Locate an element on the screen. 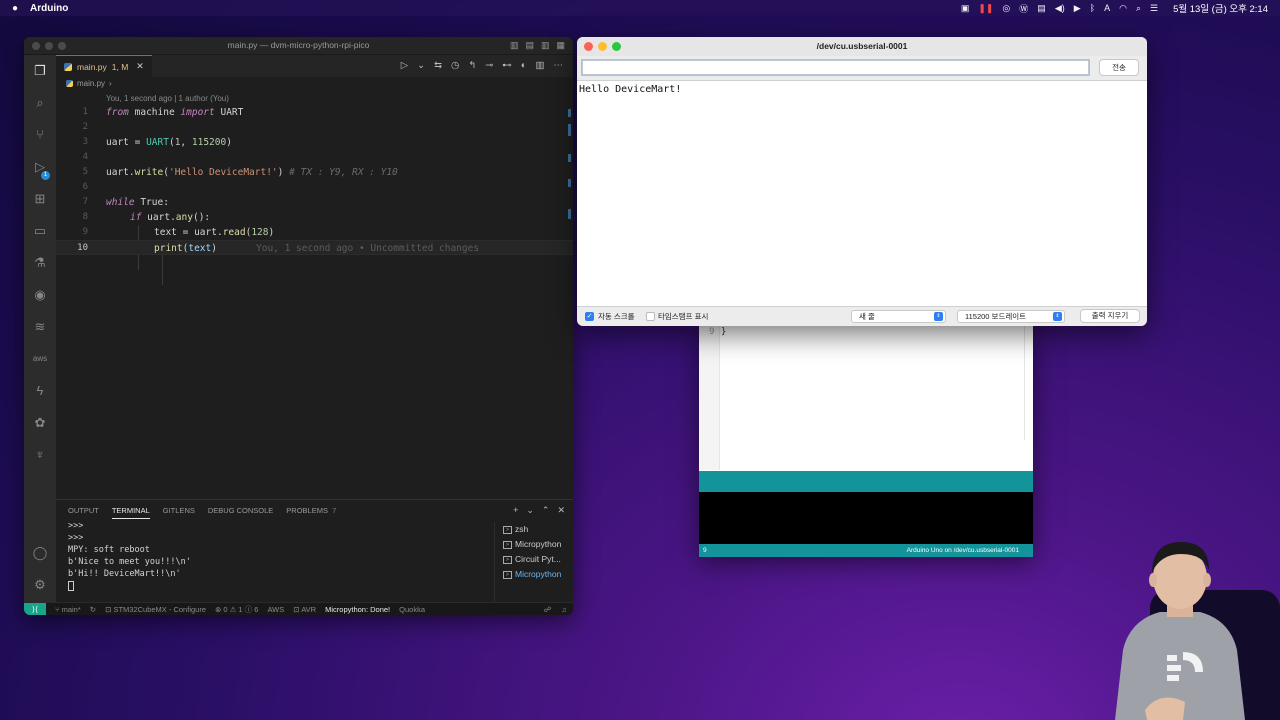 This screenshot has width=1280, height=720. feedback-icon: ☍ is located at coordinates (548, 609).